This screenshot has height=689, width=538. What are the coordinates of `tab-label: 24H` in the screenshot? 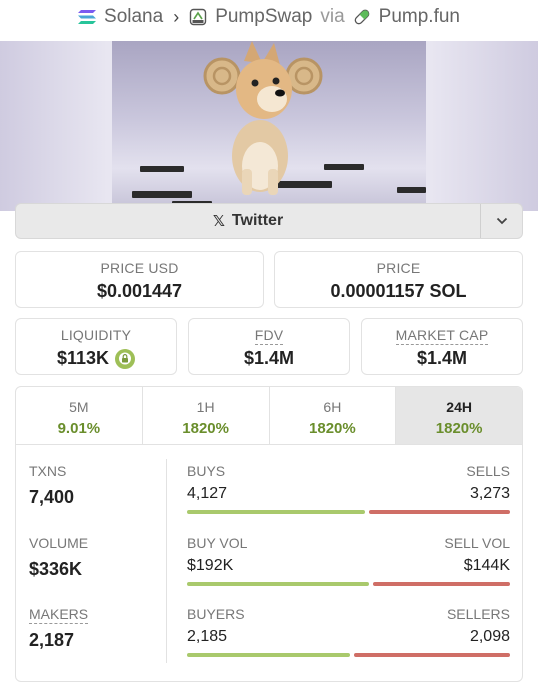 It's located at (459, 407).